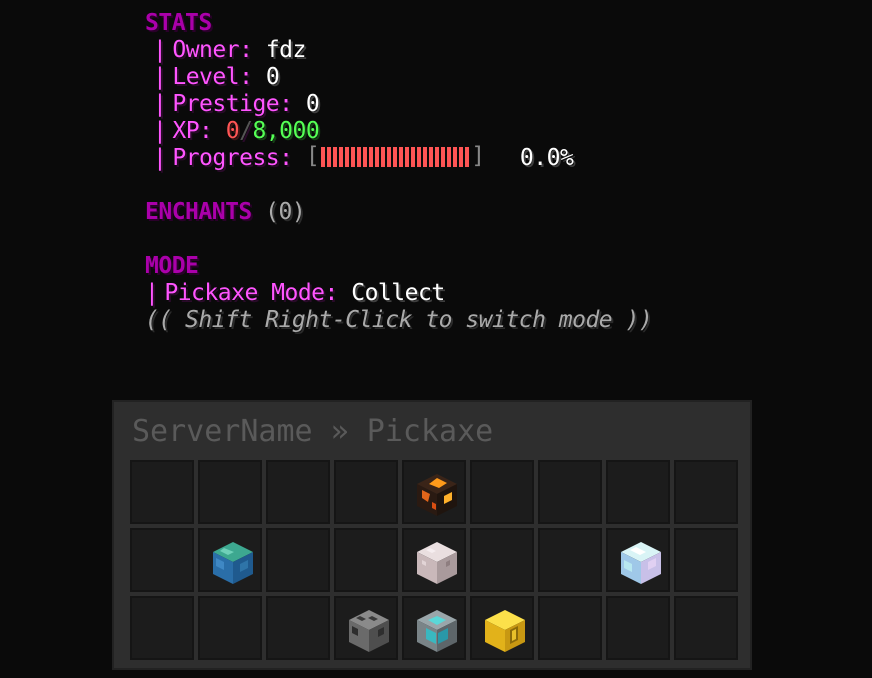 The height and width of the screenshot is (678, 872). What do you see at coordinates (285, 212) in the screenshot?
I see `enchants-count: (0)` at bounding box center [285, 212].